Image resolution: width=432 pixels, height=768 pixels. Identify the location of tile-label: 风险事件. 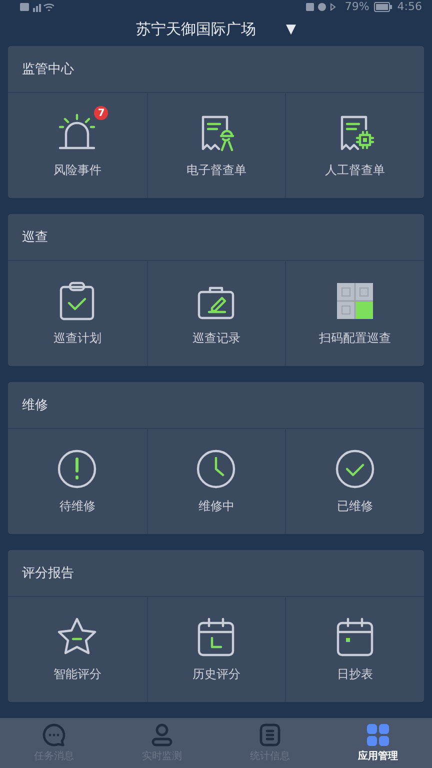
(77, 170).